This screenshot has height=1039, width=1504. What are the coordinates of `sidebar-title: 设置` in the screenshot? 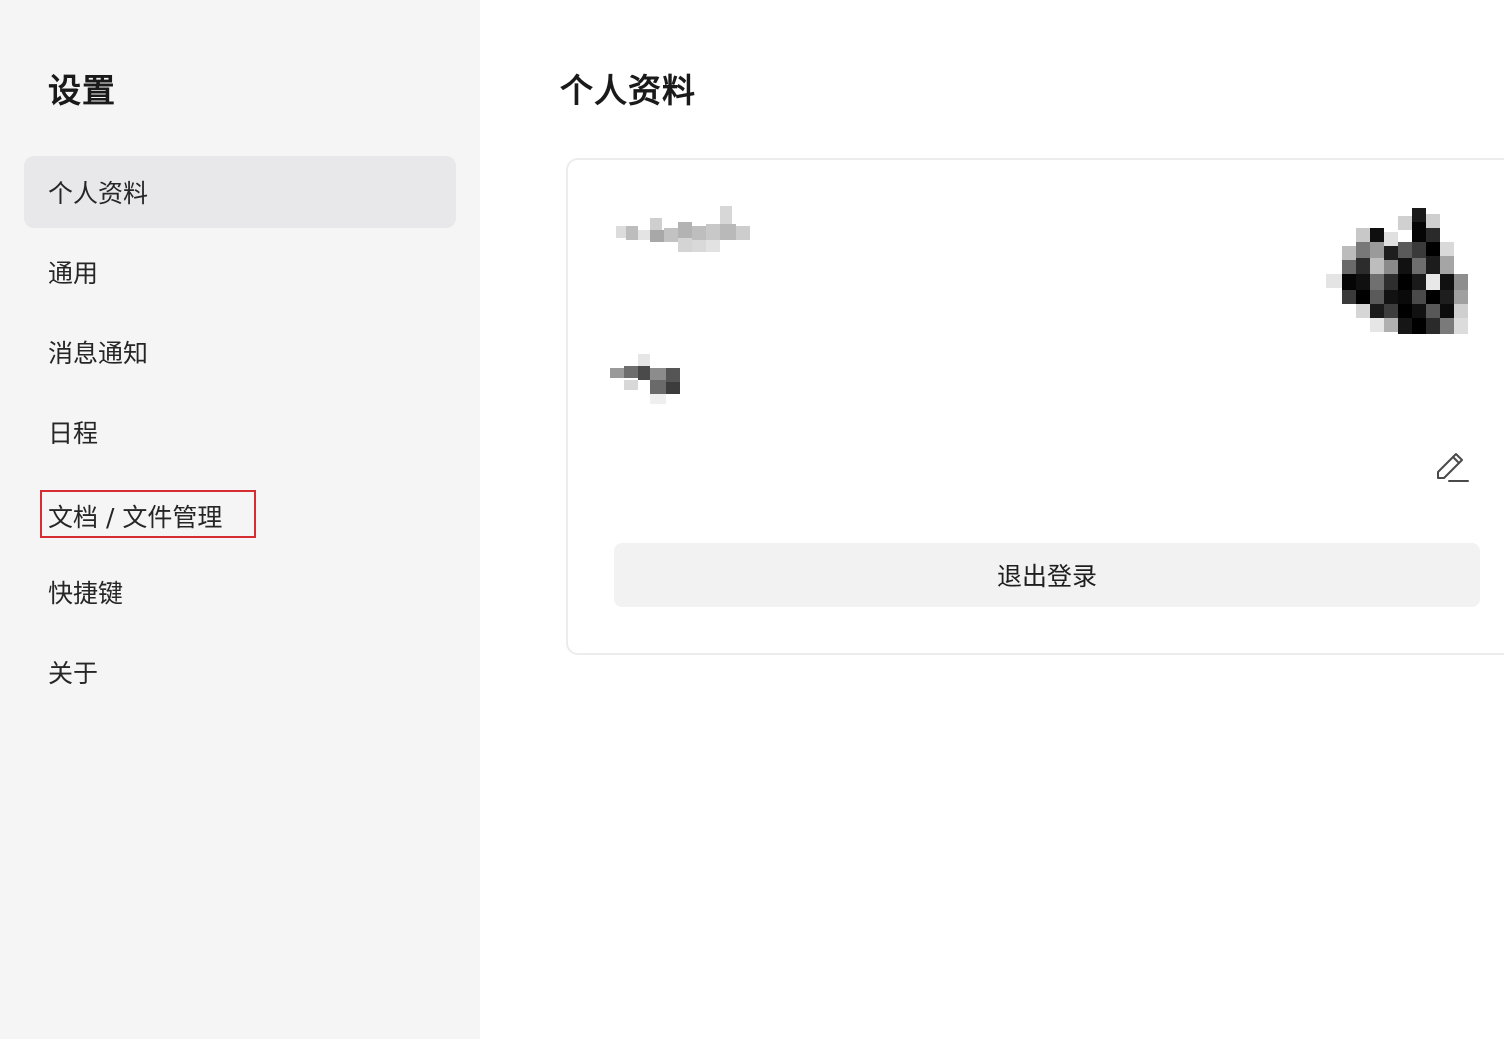 It's located at (82, 90).